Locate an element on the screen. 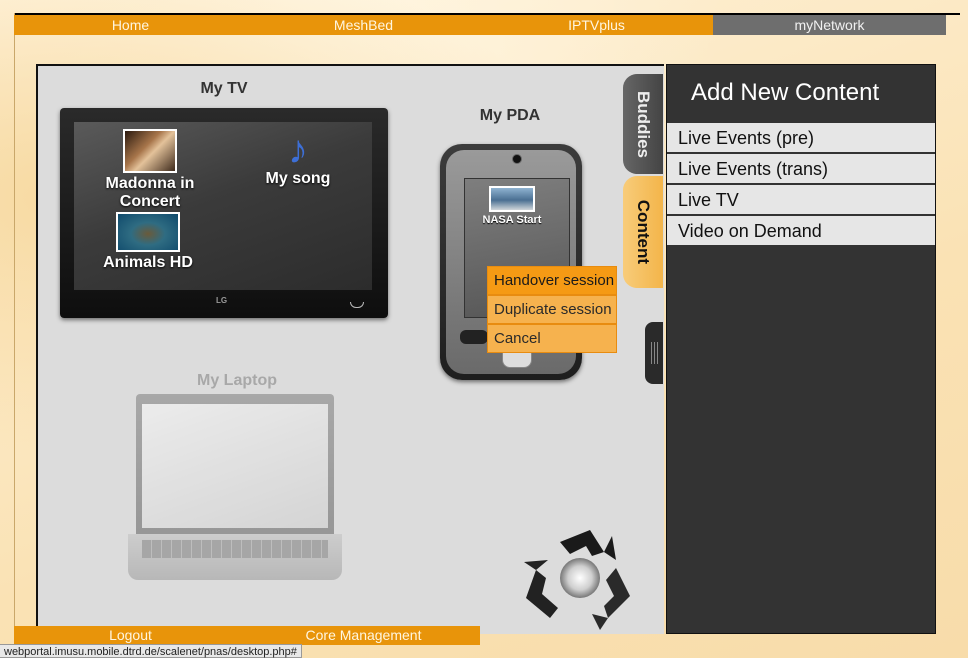 This screenshot has height=658, width=968. laptop-title: My Laptop is located at coordinates (237, 380).